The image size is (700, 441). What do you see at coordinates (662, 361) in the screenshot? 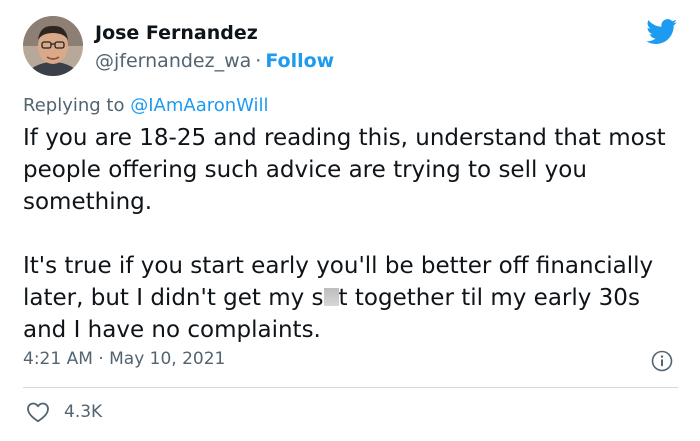
I see `info-icon` at bounding box center [662, 361].